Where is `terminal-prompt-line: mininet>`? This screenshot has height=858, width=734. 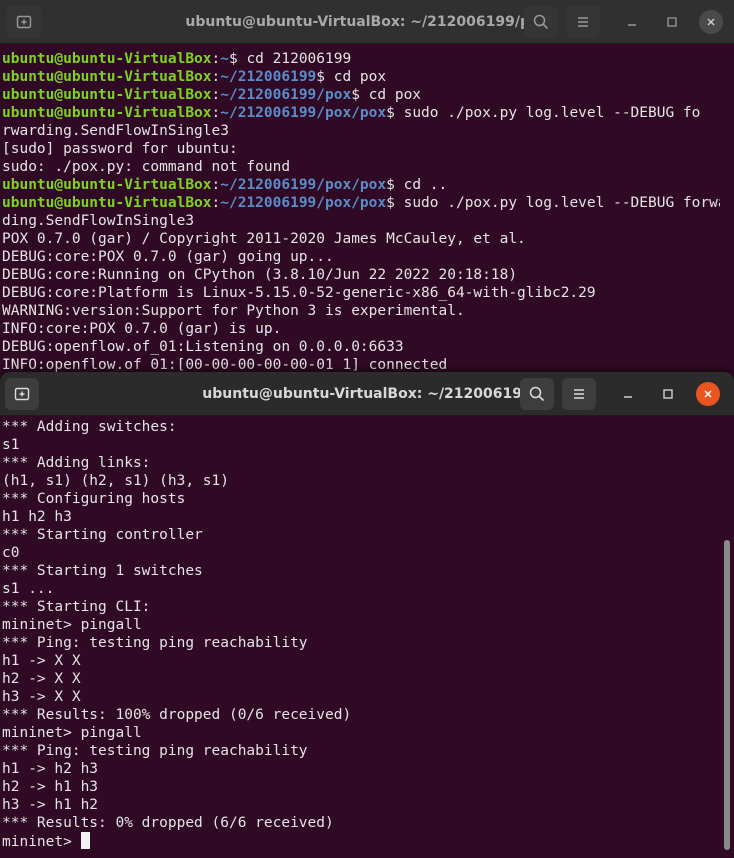 terminal-prompt-line: mininet> is located at coordinates (361, 841).